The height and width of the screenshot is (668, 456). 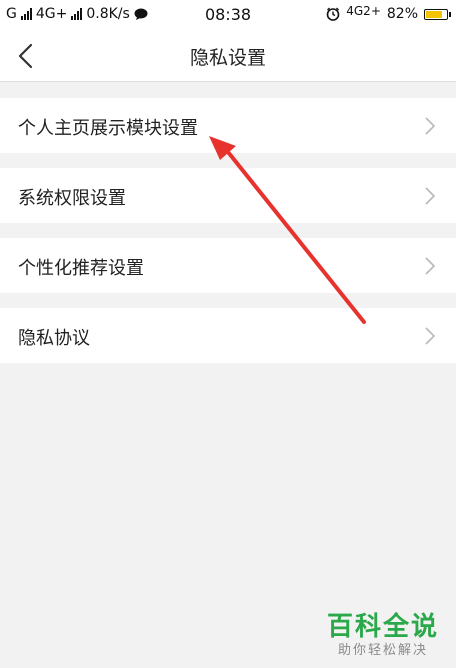 I want to click on battery-icon, so click(x=437, y=14).